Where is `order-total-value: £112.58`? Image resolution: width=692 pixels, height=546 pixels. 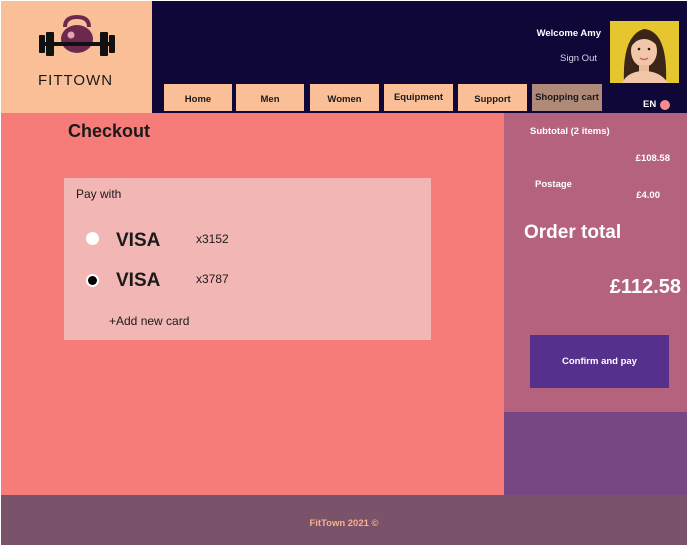
order-total-value: £112.58 is located at coordinates (645, 287).